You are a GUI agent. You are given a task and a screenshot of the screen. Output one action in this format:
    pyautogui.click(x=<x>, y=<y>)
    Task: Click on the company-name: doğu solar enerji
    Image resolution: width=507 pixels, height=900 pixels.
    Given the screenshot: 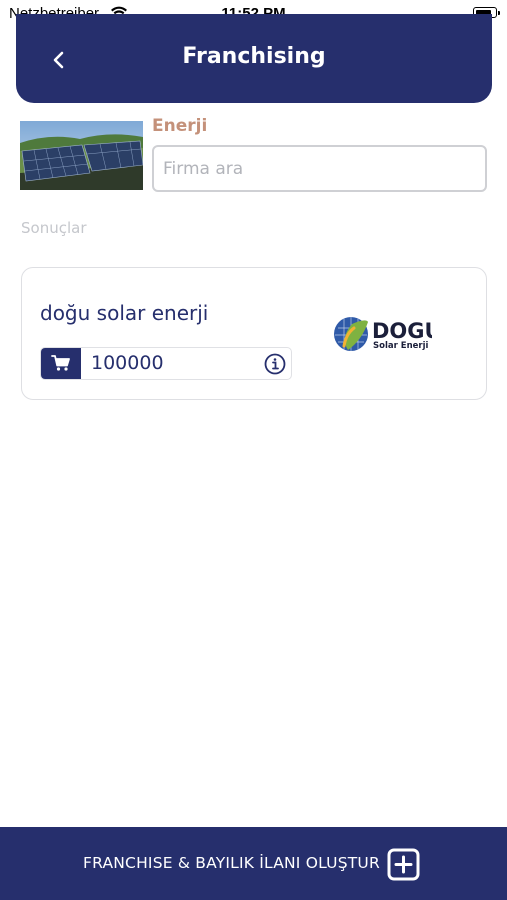 What is the action you would take?
    pyautogui.click(x=124, y=313)
    